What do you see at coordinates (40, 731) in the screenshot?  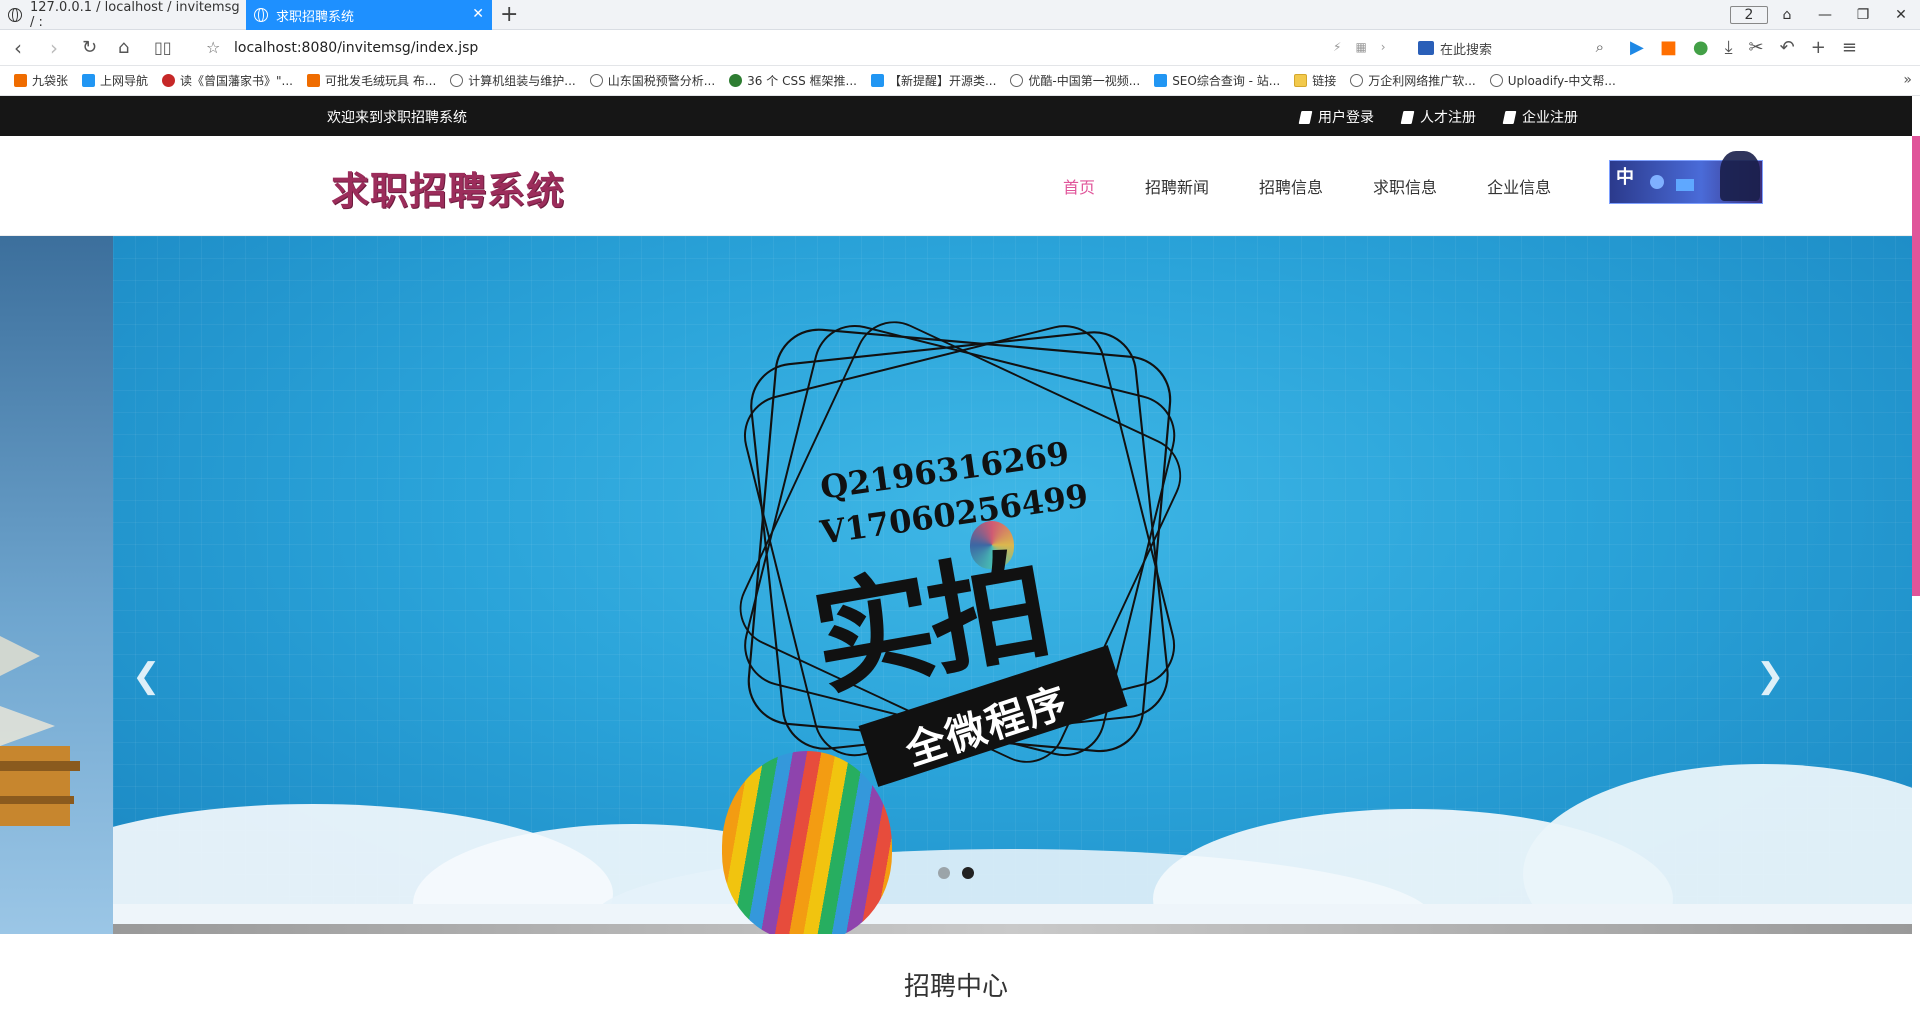 I see `ship-image` at bounding box center [40, 731].